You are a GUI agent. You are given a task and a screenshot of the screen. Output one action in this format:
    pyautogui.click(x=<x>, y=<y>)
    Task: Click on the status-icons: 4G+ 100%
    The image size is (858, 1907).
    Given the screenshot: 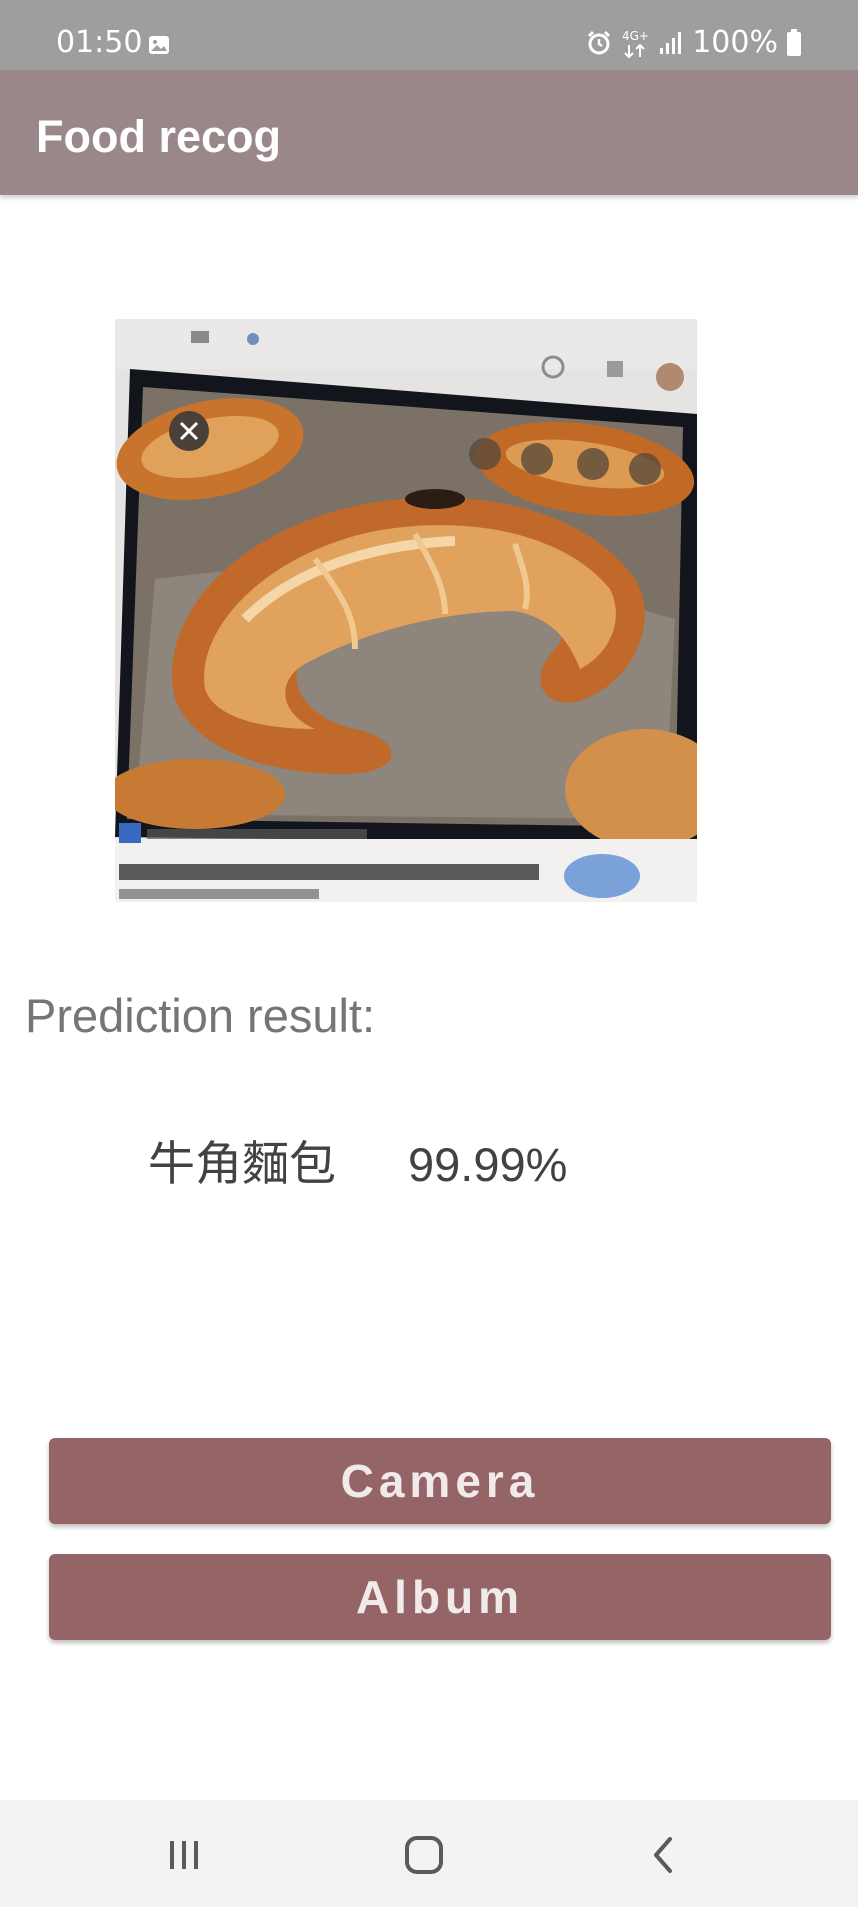 What is the action you would take?
    pyautogui.click(x=694, y=43)
    